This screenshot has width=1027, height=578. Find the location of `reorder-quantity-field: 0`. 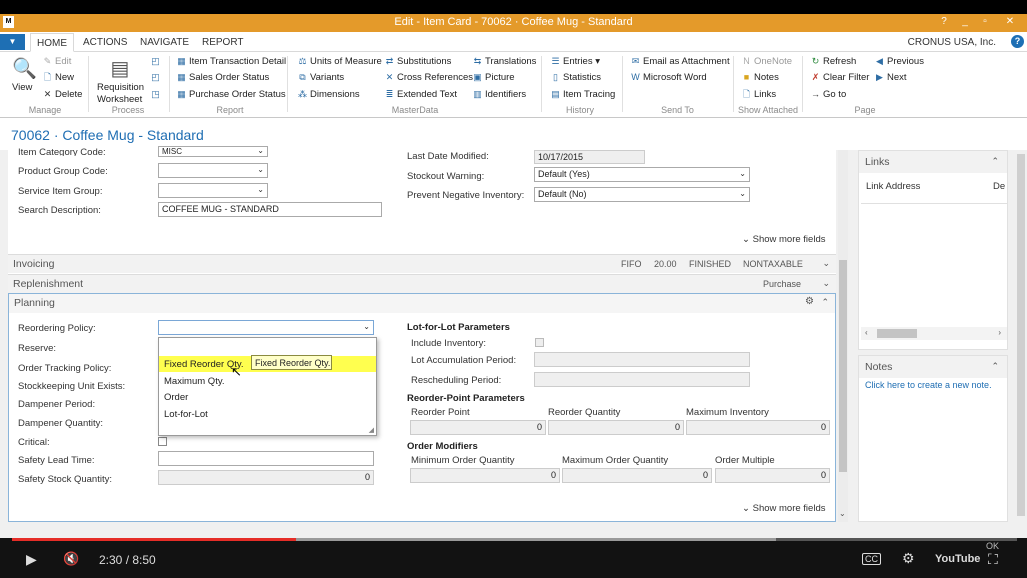

reorder-quantity-field: 0 is located at coordinates (616, 427).